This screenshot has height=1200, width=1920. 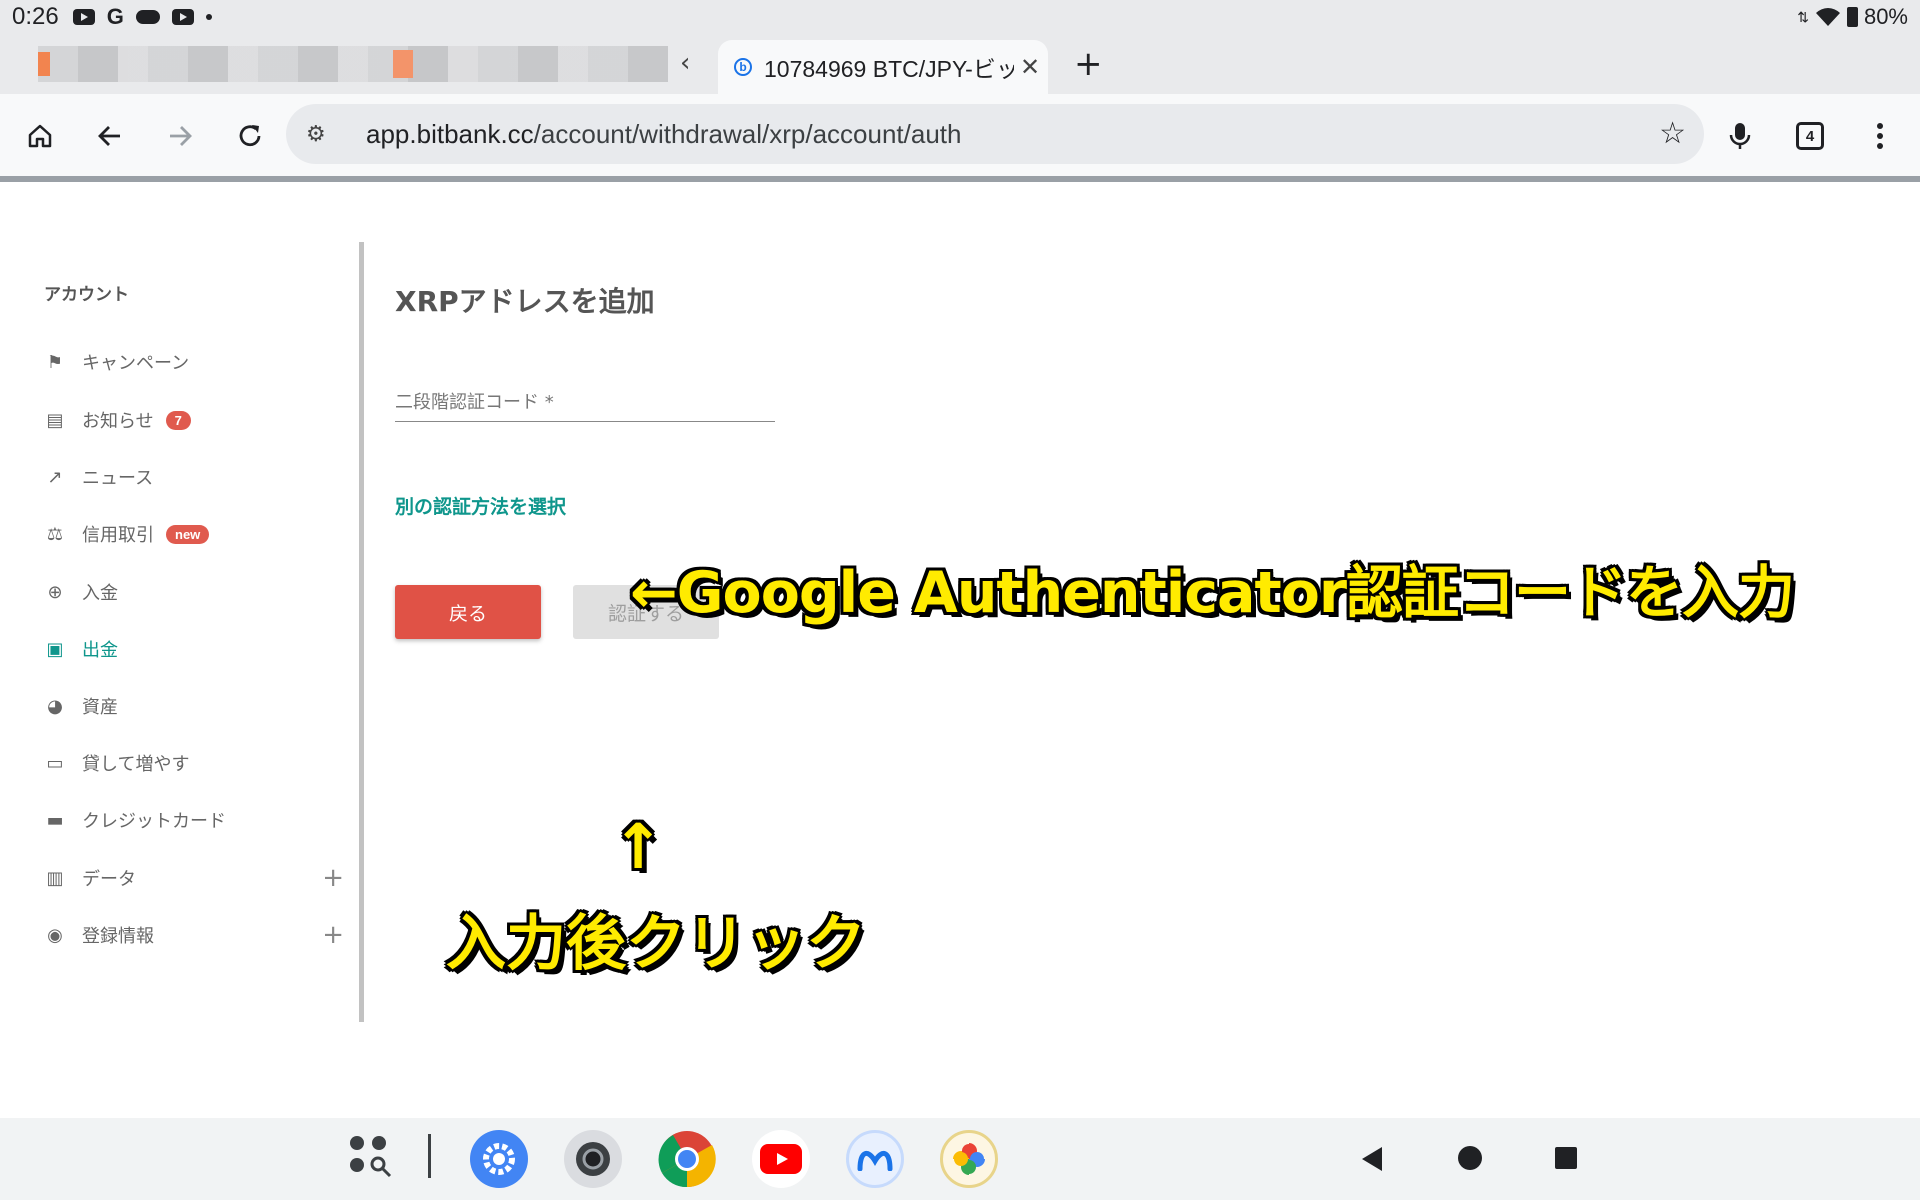 I want to click on flag-icon: ⚑, so click(x=55, y=362).